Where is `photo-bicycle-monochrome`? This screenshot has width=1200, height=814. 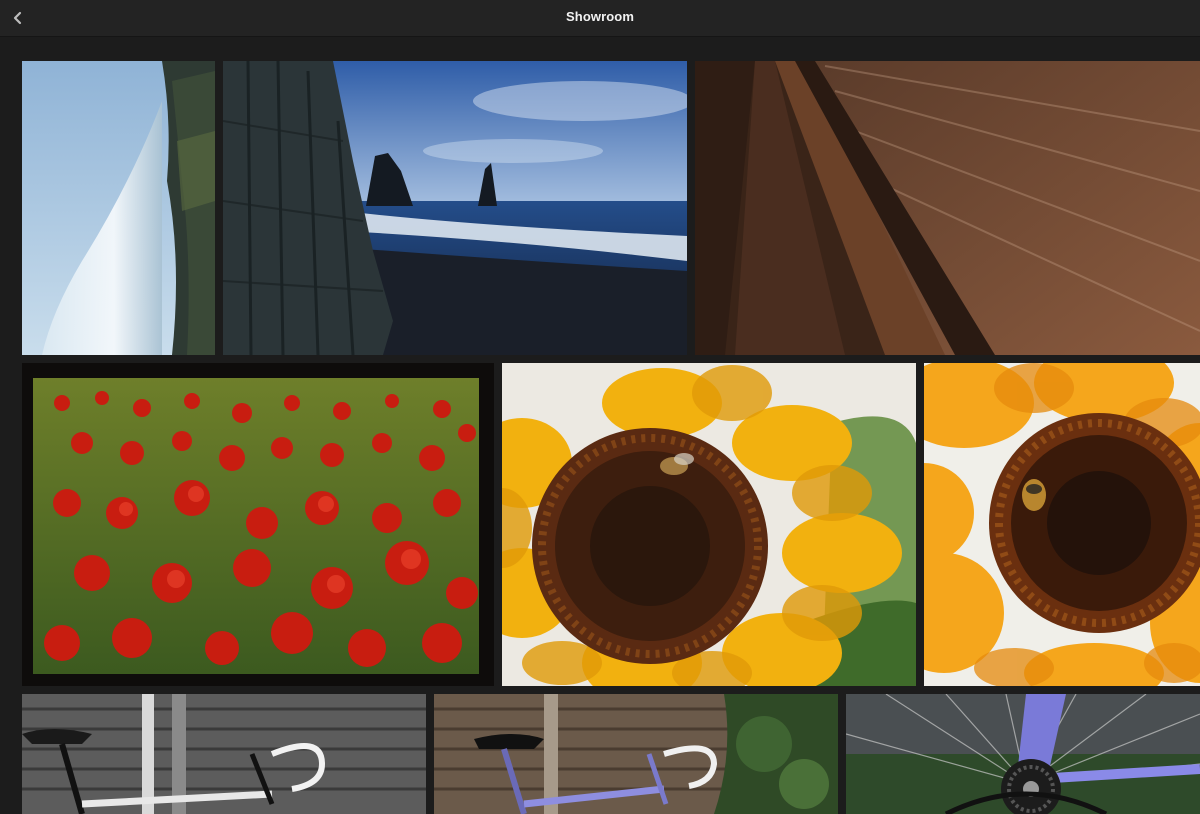 photo-bicycle-monochrome is located at coordinates (224, 754).